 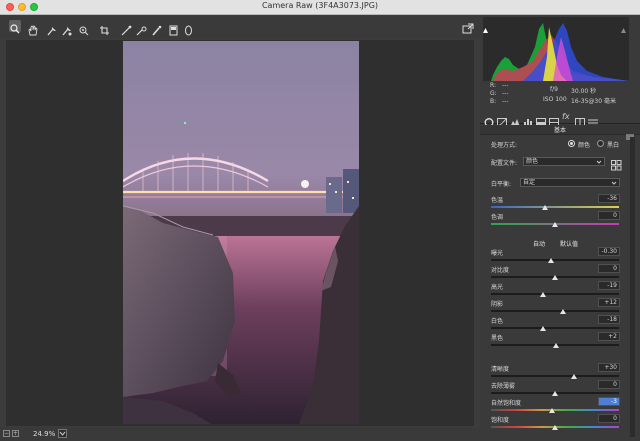 What do you see at coordinates (569, 243) in the screenshot?
I see `default-button: 默认值` at bounding box center [569, 243].